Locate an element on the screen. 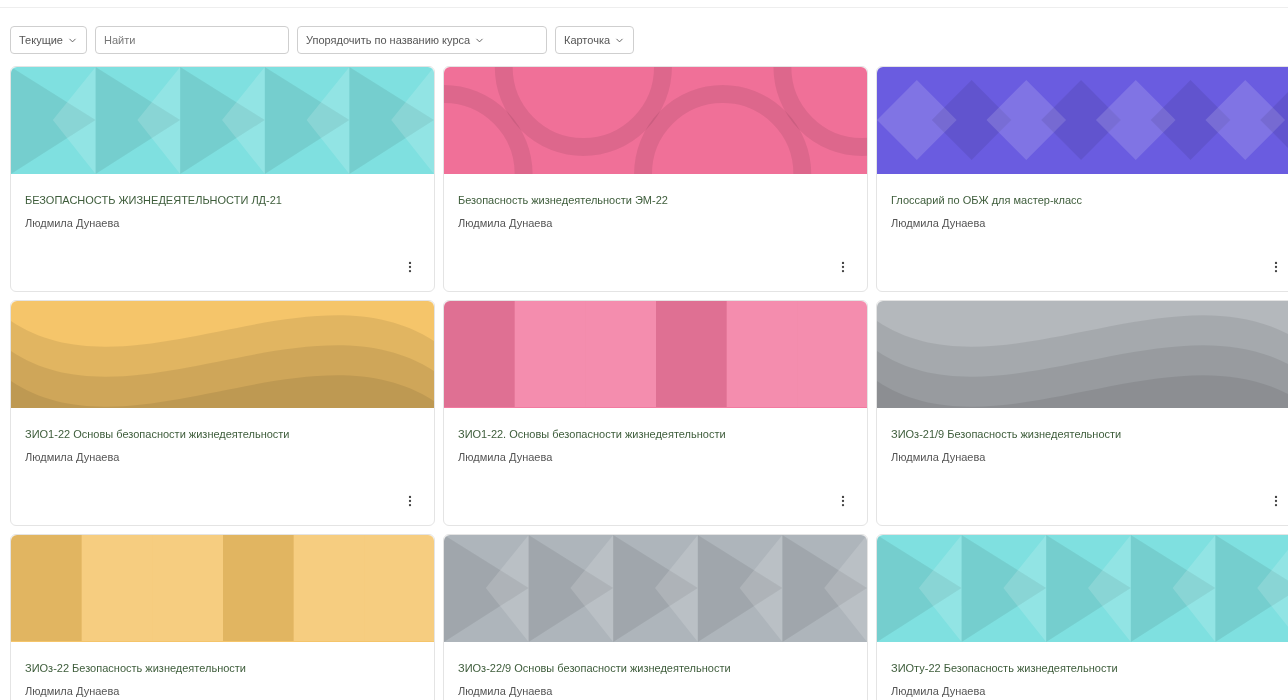 Image resolution: width=1288 pixels, height=700 pixels. search-field: Найти is located at coordinates (191, 40).